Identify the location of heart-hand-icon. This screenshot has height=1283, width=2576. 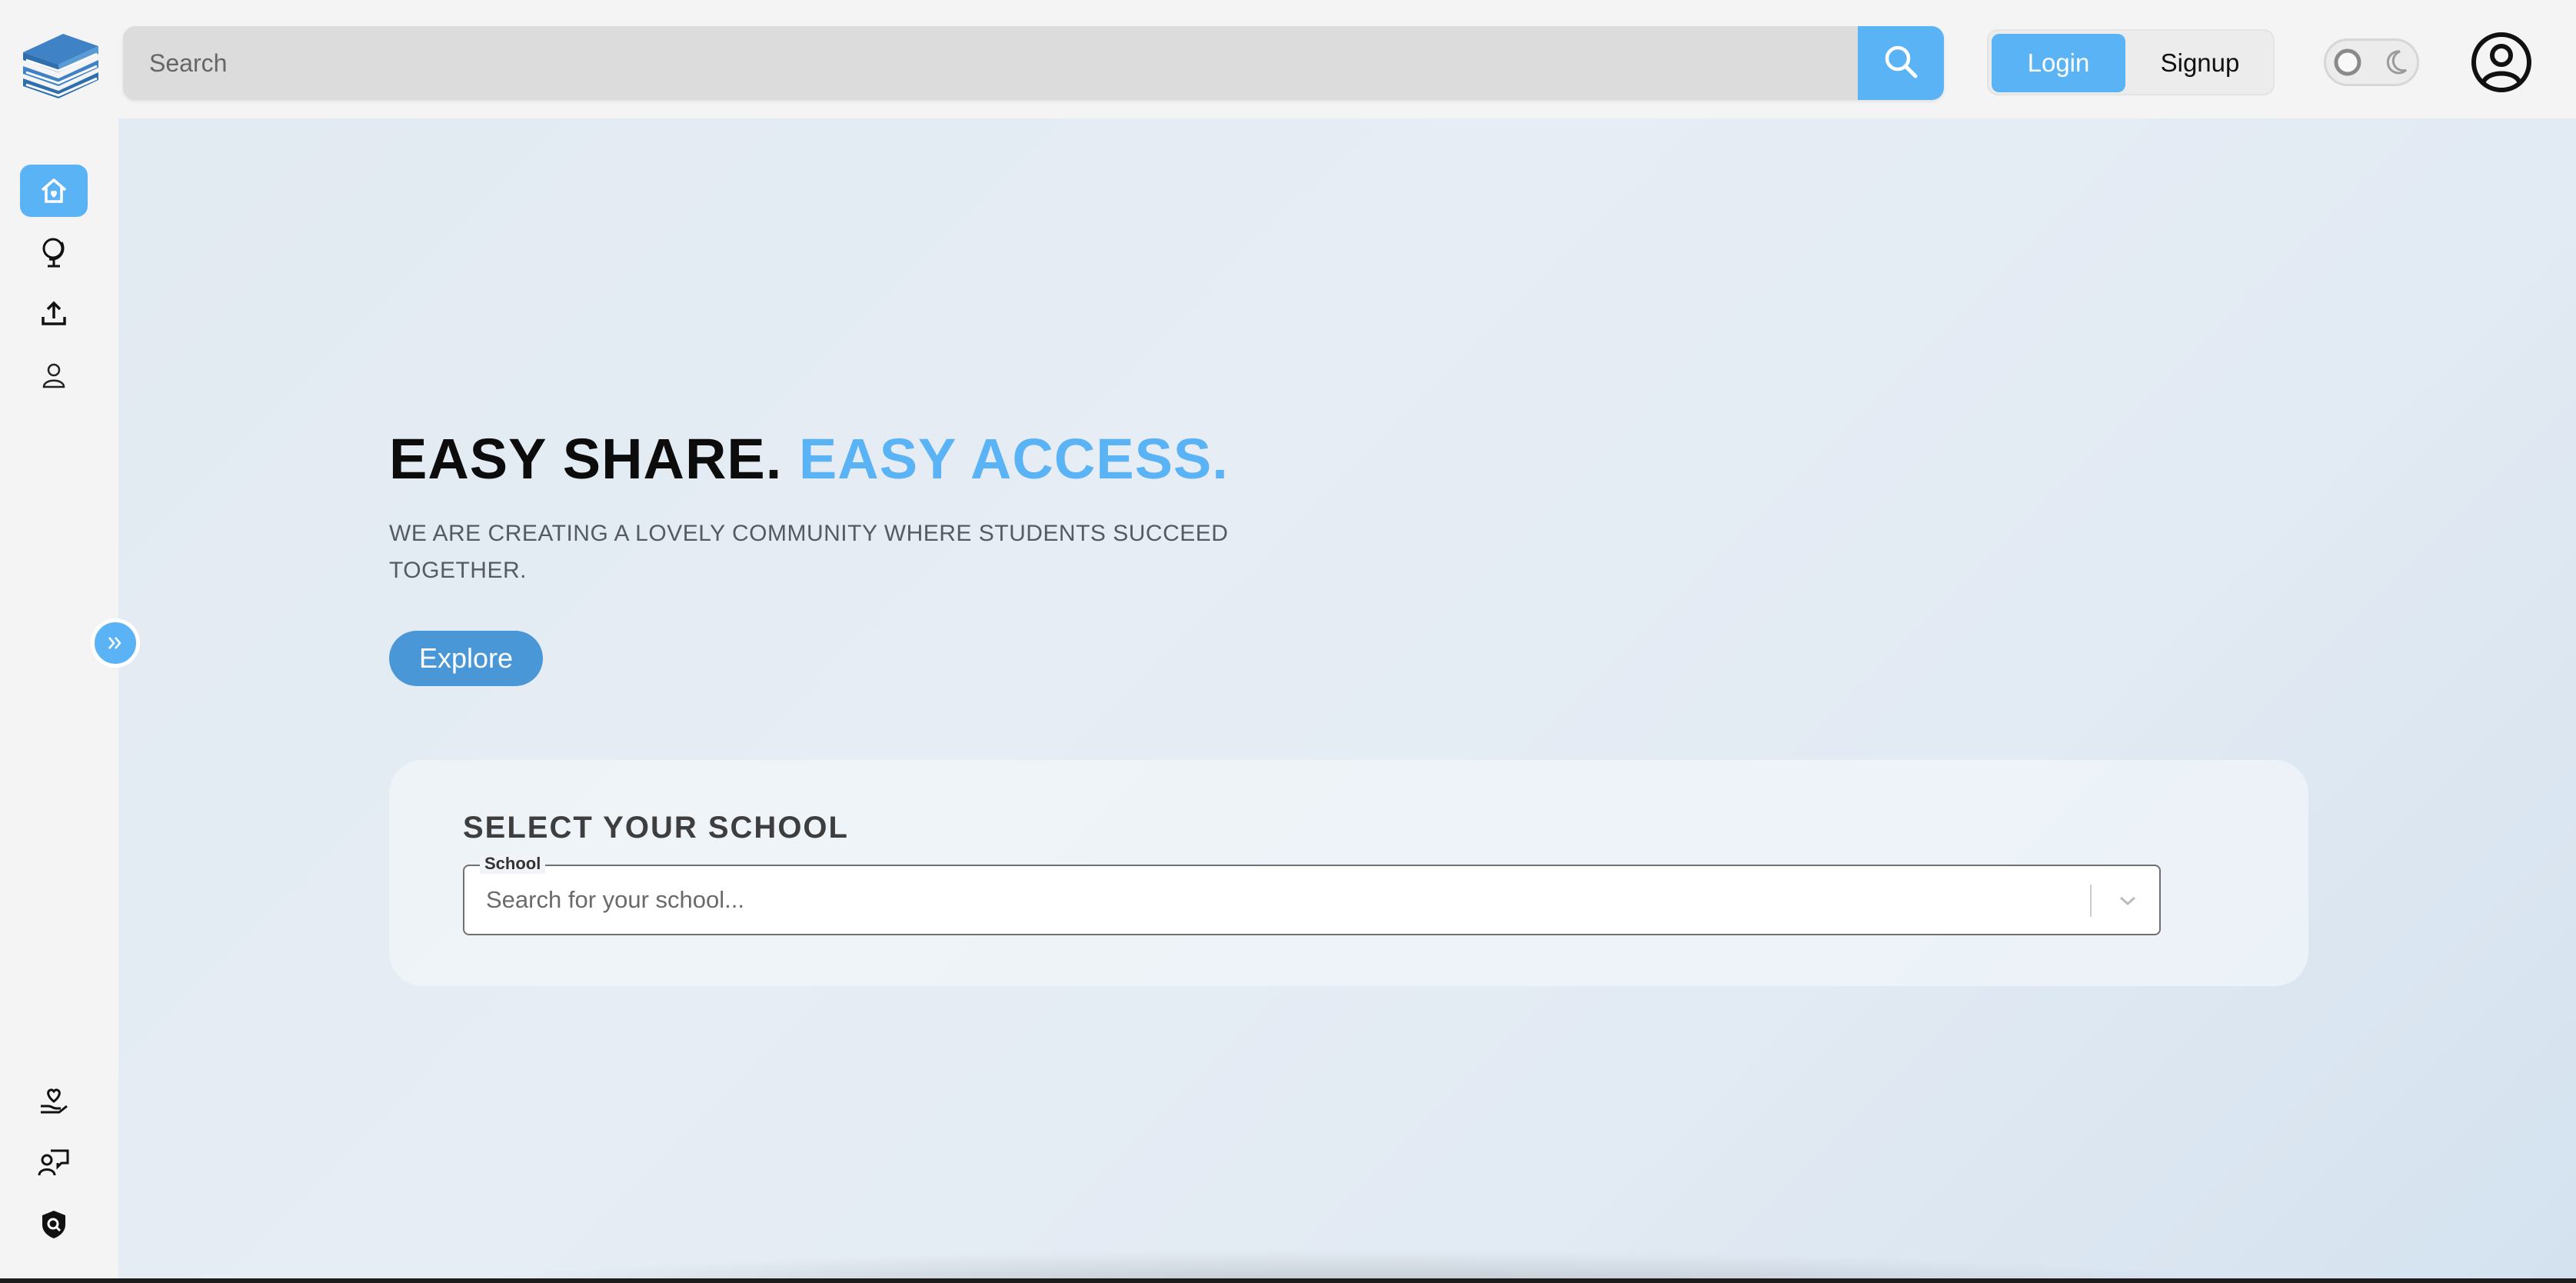
(54, 1101).